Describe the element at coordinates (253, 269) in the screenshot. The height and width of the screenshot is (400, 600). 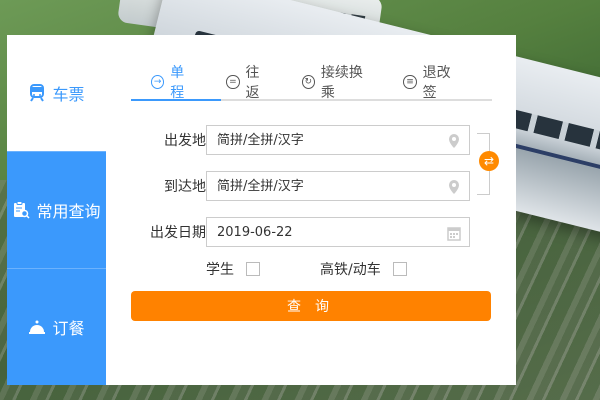
I see `student-checkbox-box` at that location.